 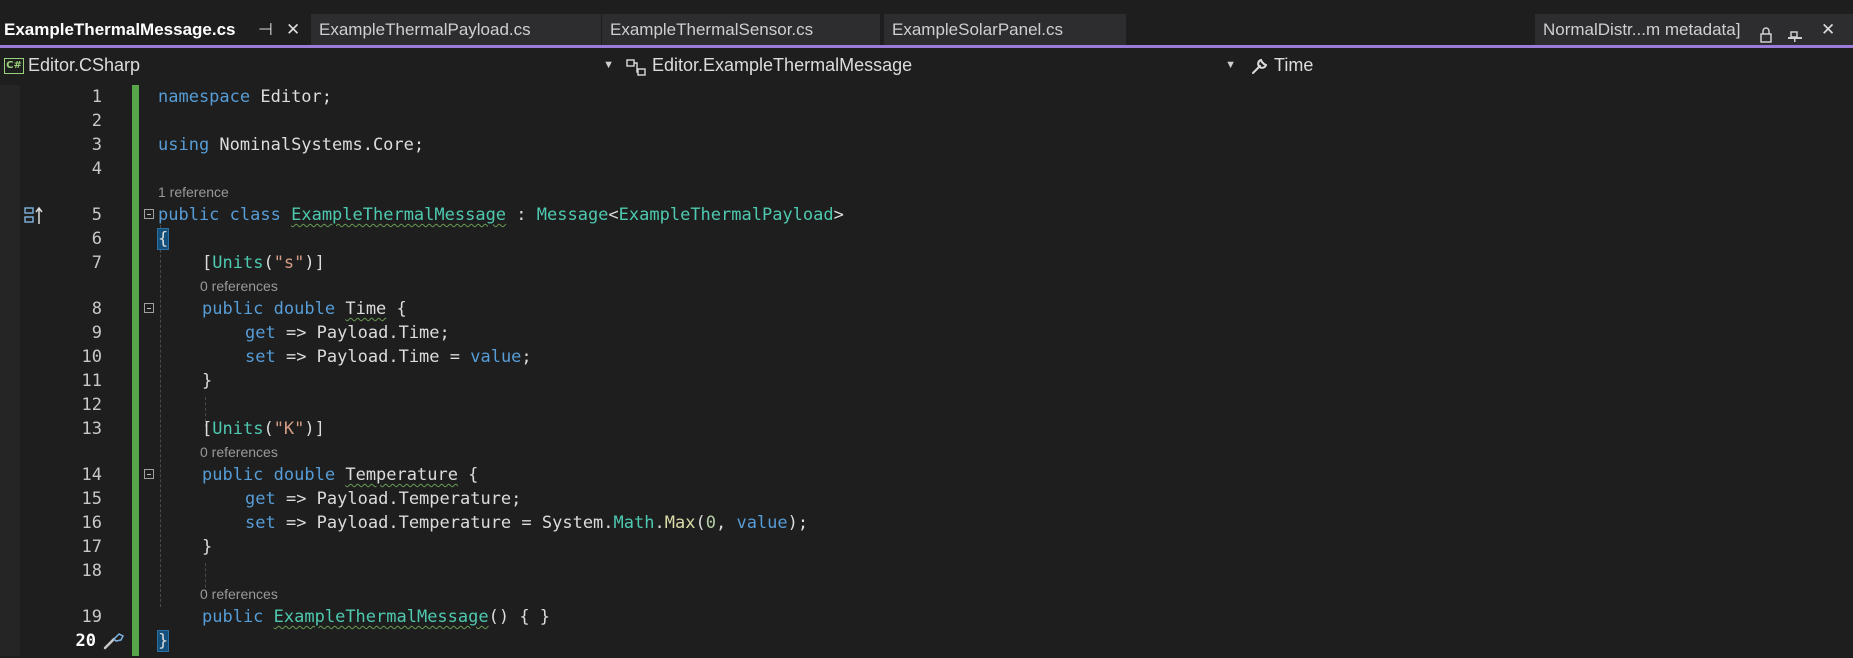 I want to click on punctuation: (, so click(x=268, y=429).